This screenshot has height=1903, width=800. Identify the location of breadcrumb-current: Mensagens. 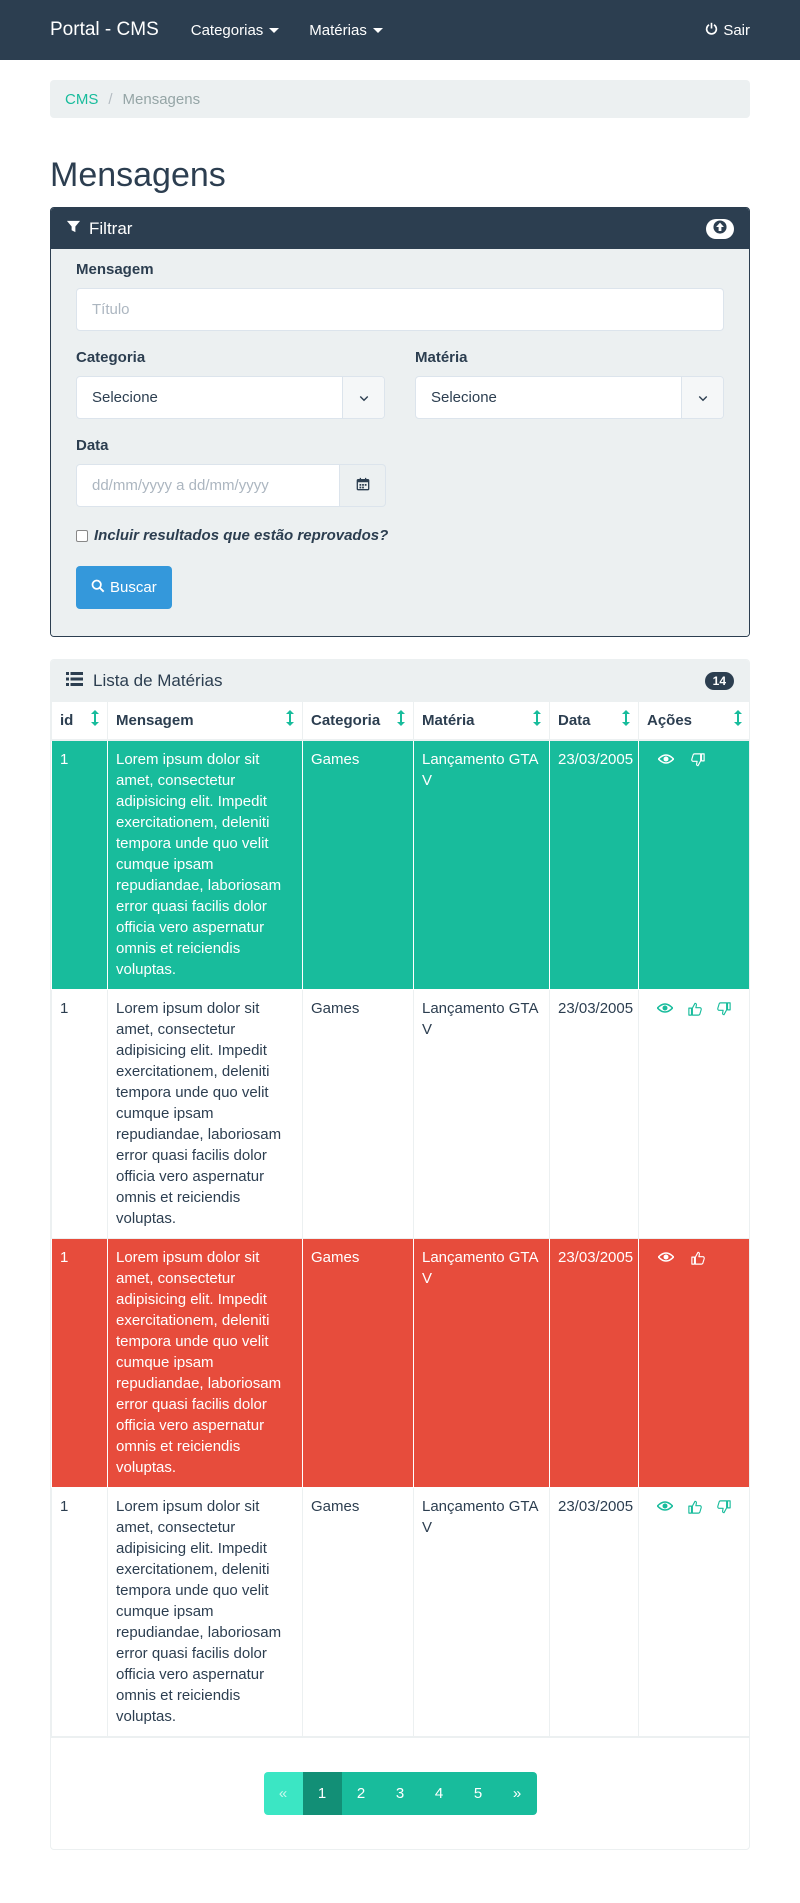
(161, 99).